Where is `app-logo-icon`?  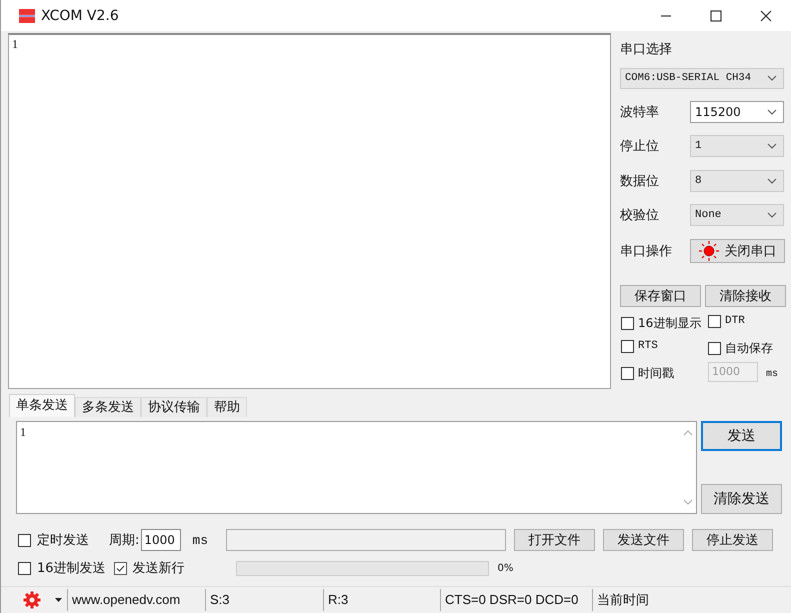
app-logo-icon is located at coordinates (27, 16).